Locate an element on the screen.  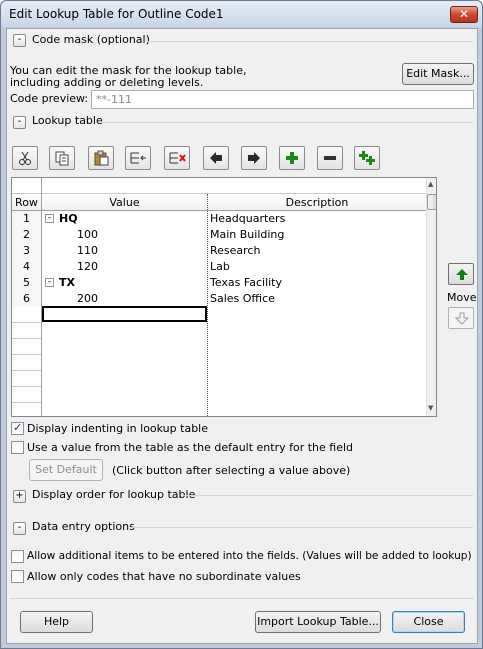
expand-all-icon is located at coordinates (367, 158).